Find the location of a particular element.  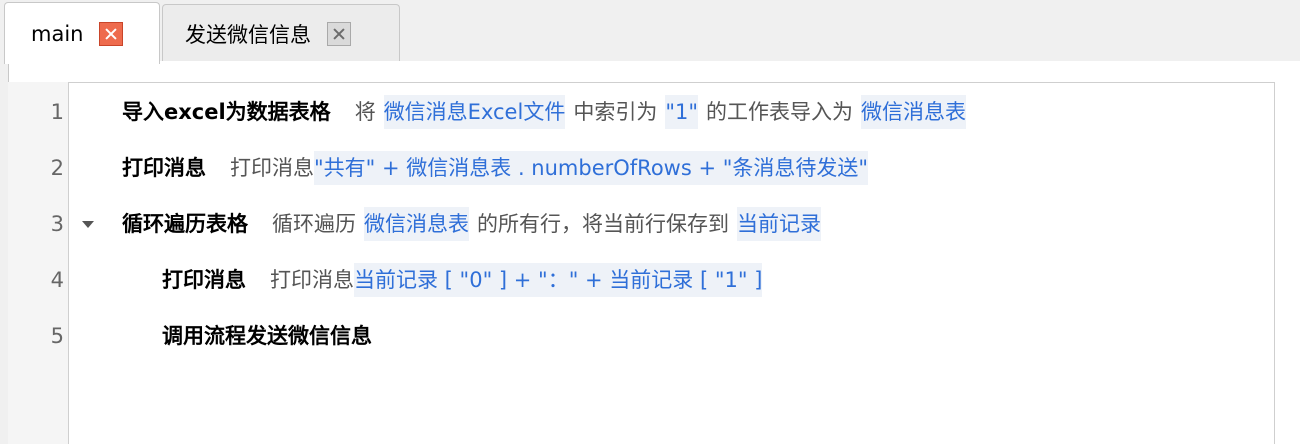

static-text: 的所有行，将当前行保存到 is located at coordinates (603, 224).